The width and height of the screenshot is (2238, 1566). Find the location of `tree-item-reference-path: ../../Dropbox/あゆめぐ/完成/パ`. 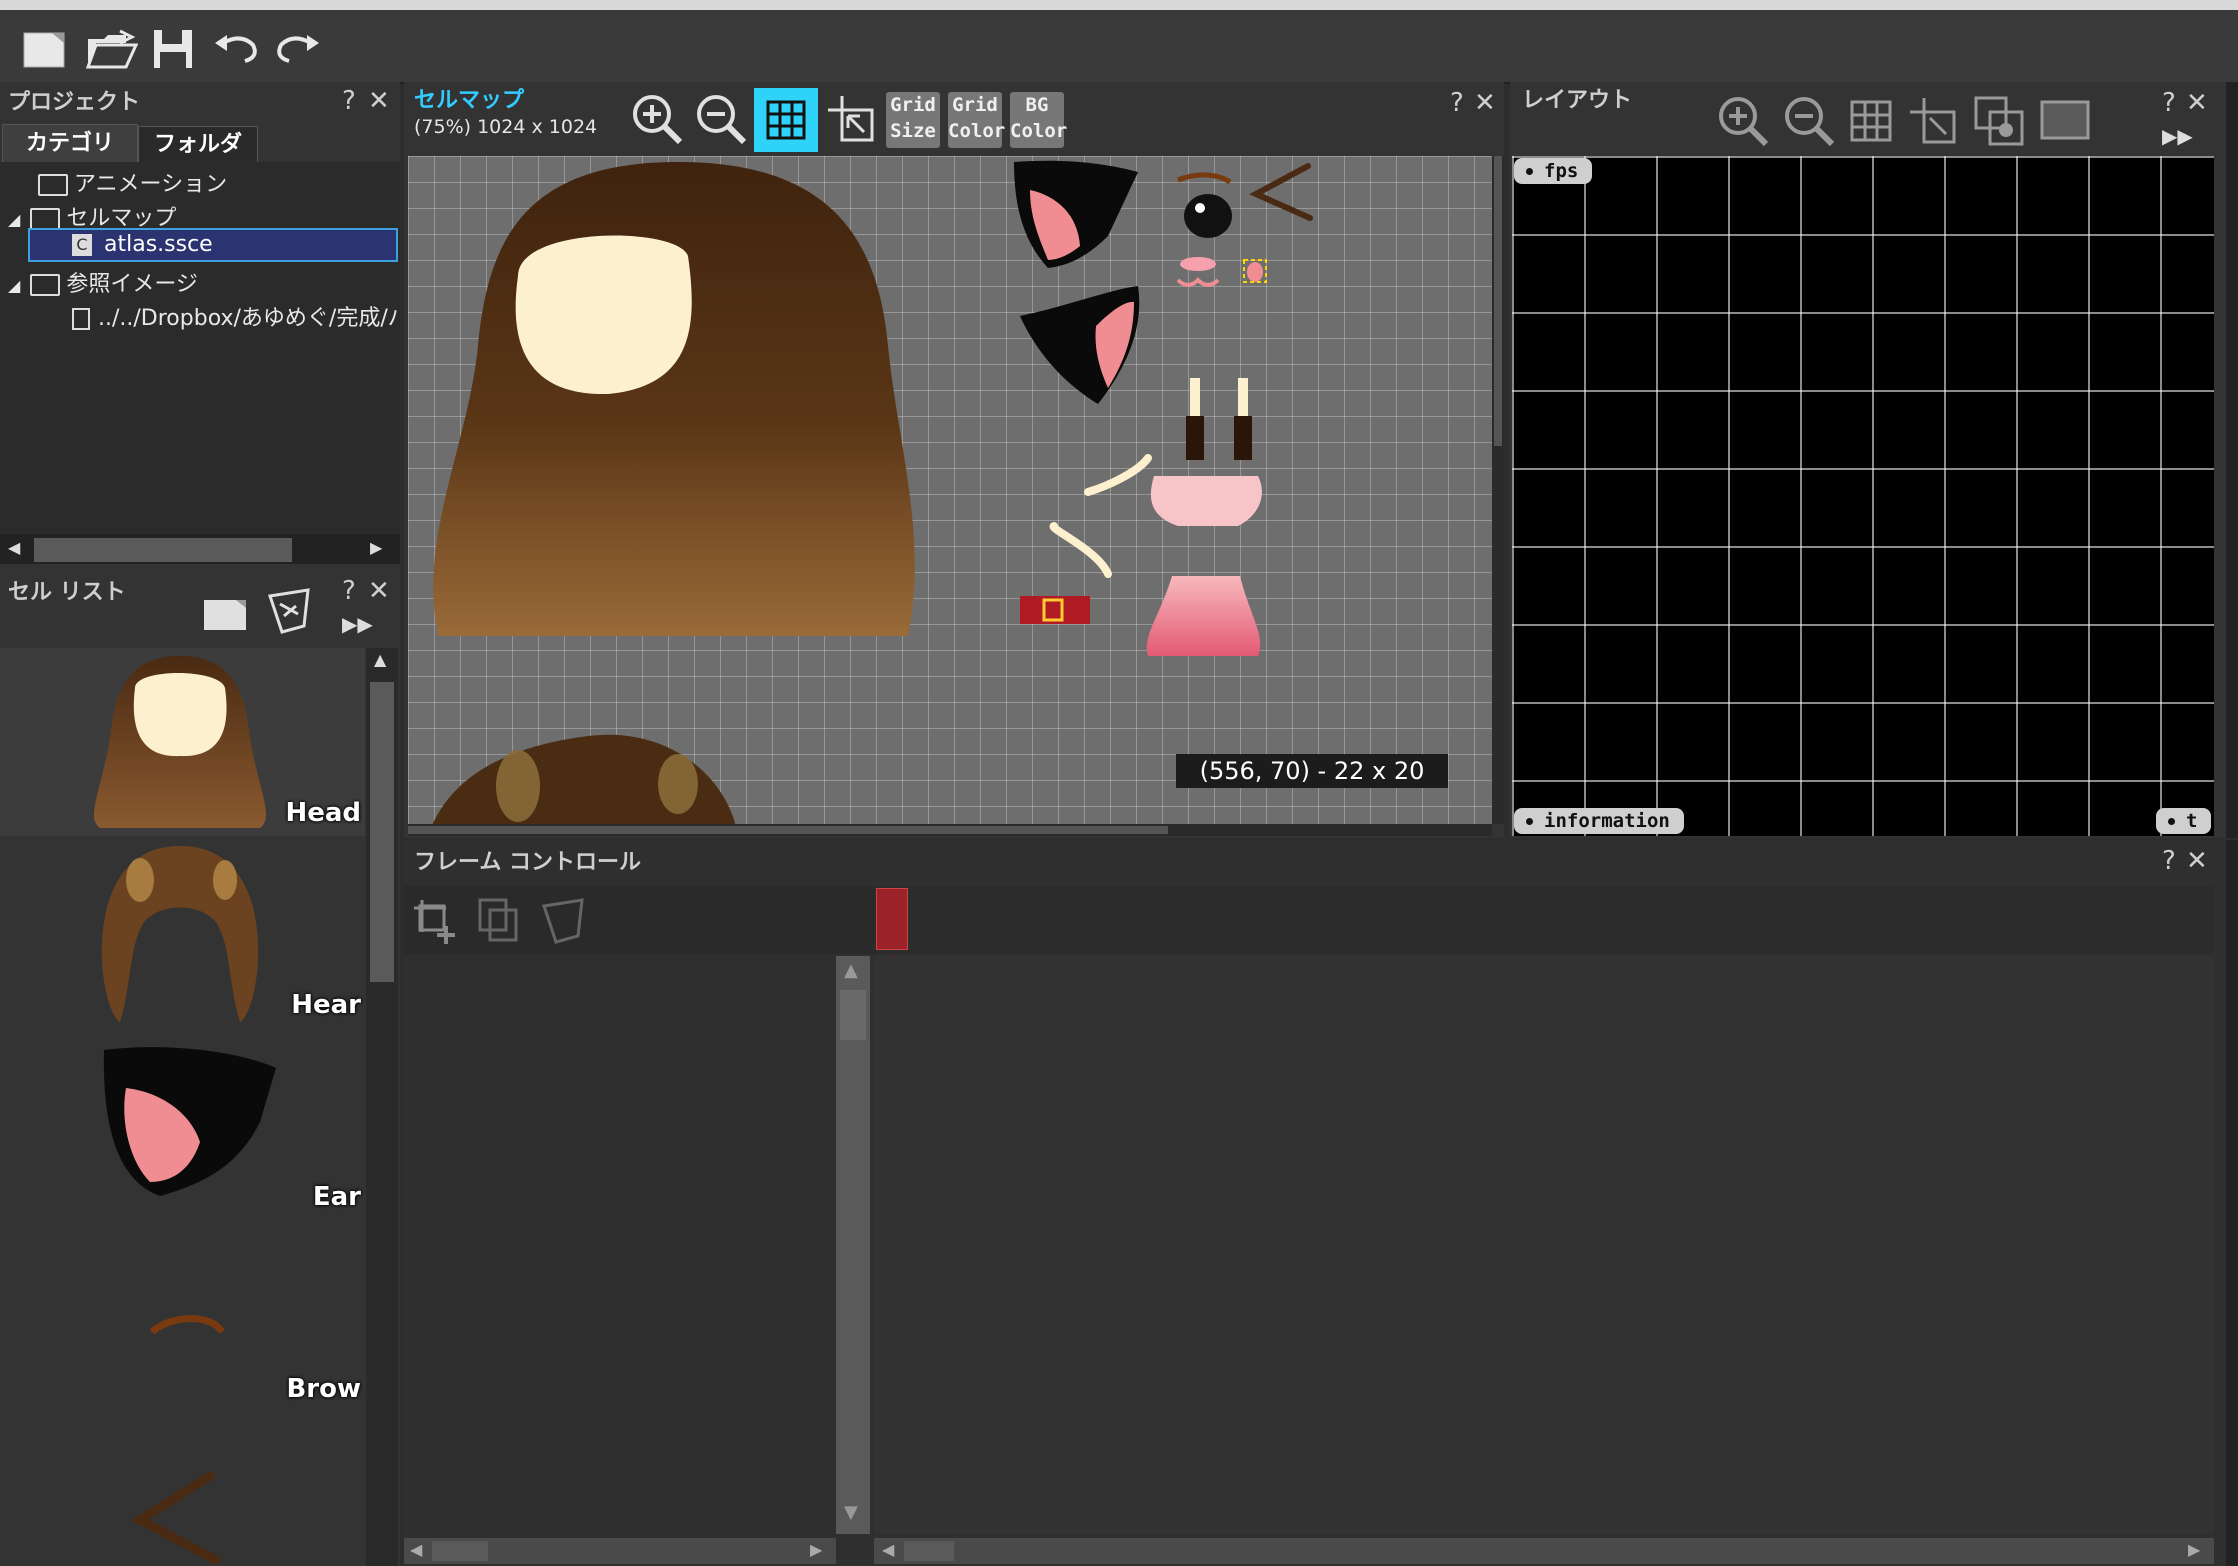

tree-item-reference-path: ../../Dropbox/あゆめぐ/完成/パ is located at coordinates (235, 316).